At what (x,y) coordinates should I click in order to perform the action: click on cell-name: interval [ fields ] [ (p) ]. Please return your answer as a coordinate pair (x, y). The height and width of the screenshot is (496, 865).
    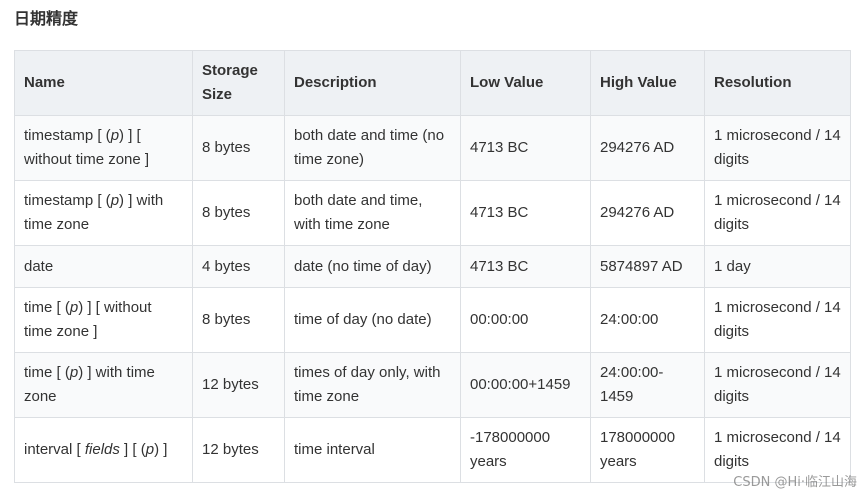
    Looking at the image, I should click on (103, 450).